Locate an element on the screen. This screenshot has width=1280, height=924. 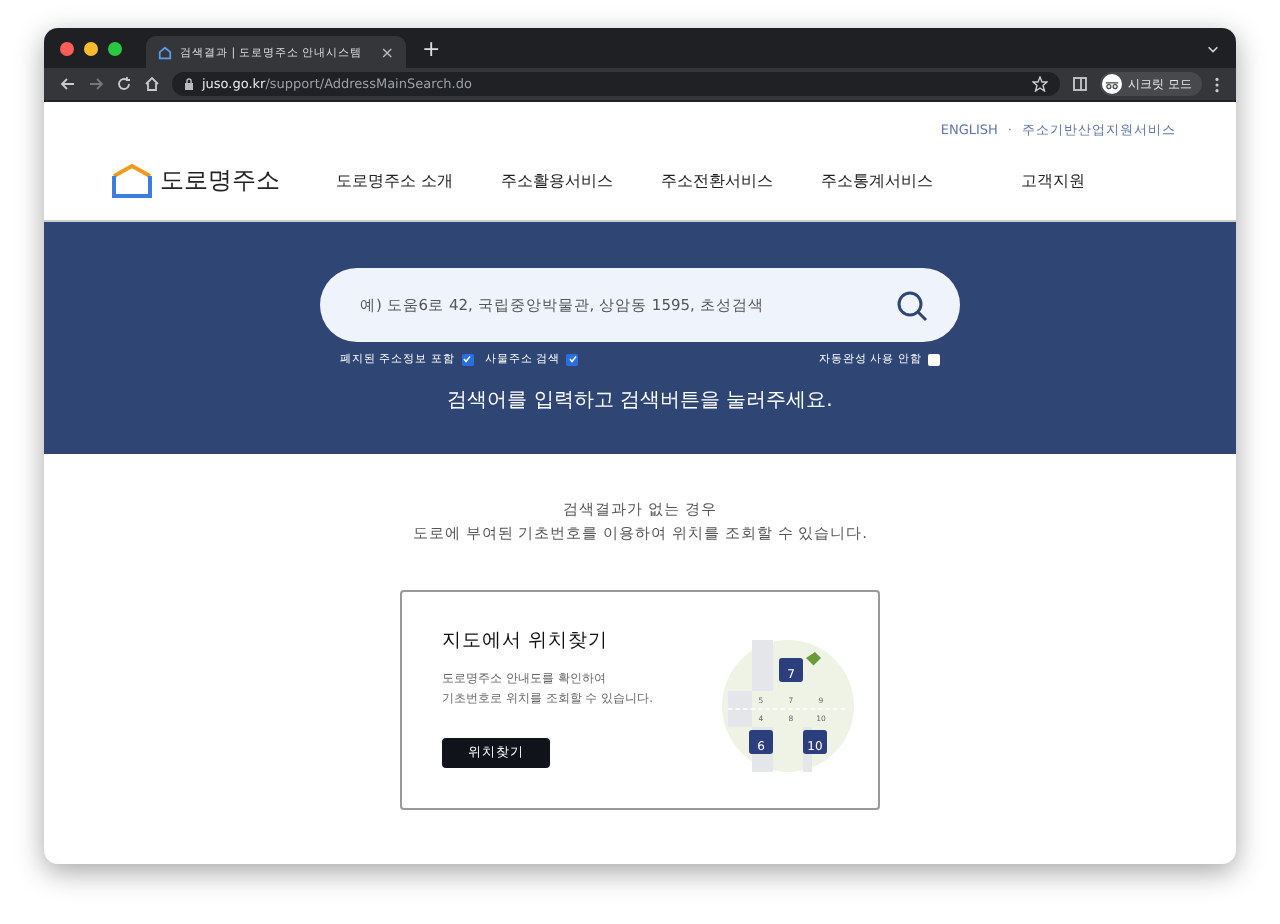
home-icon is located at coordinates (152, 84).